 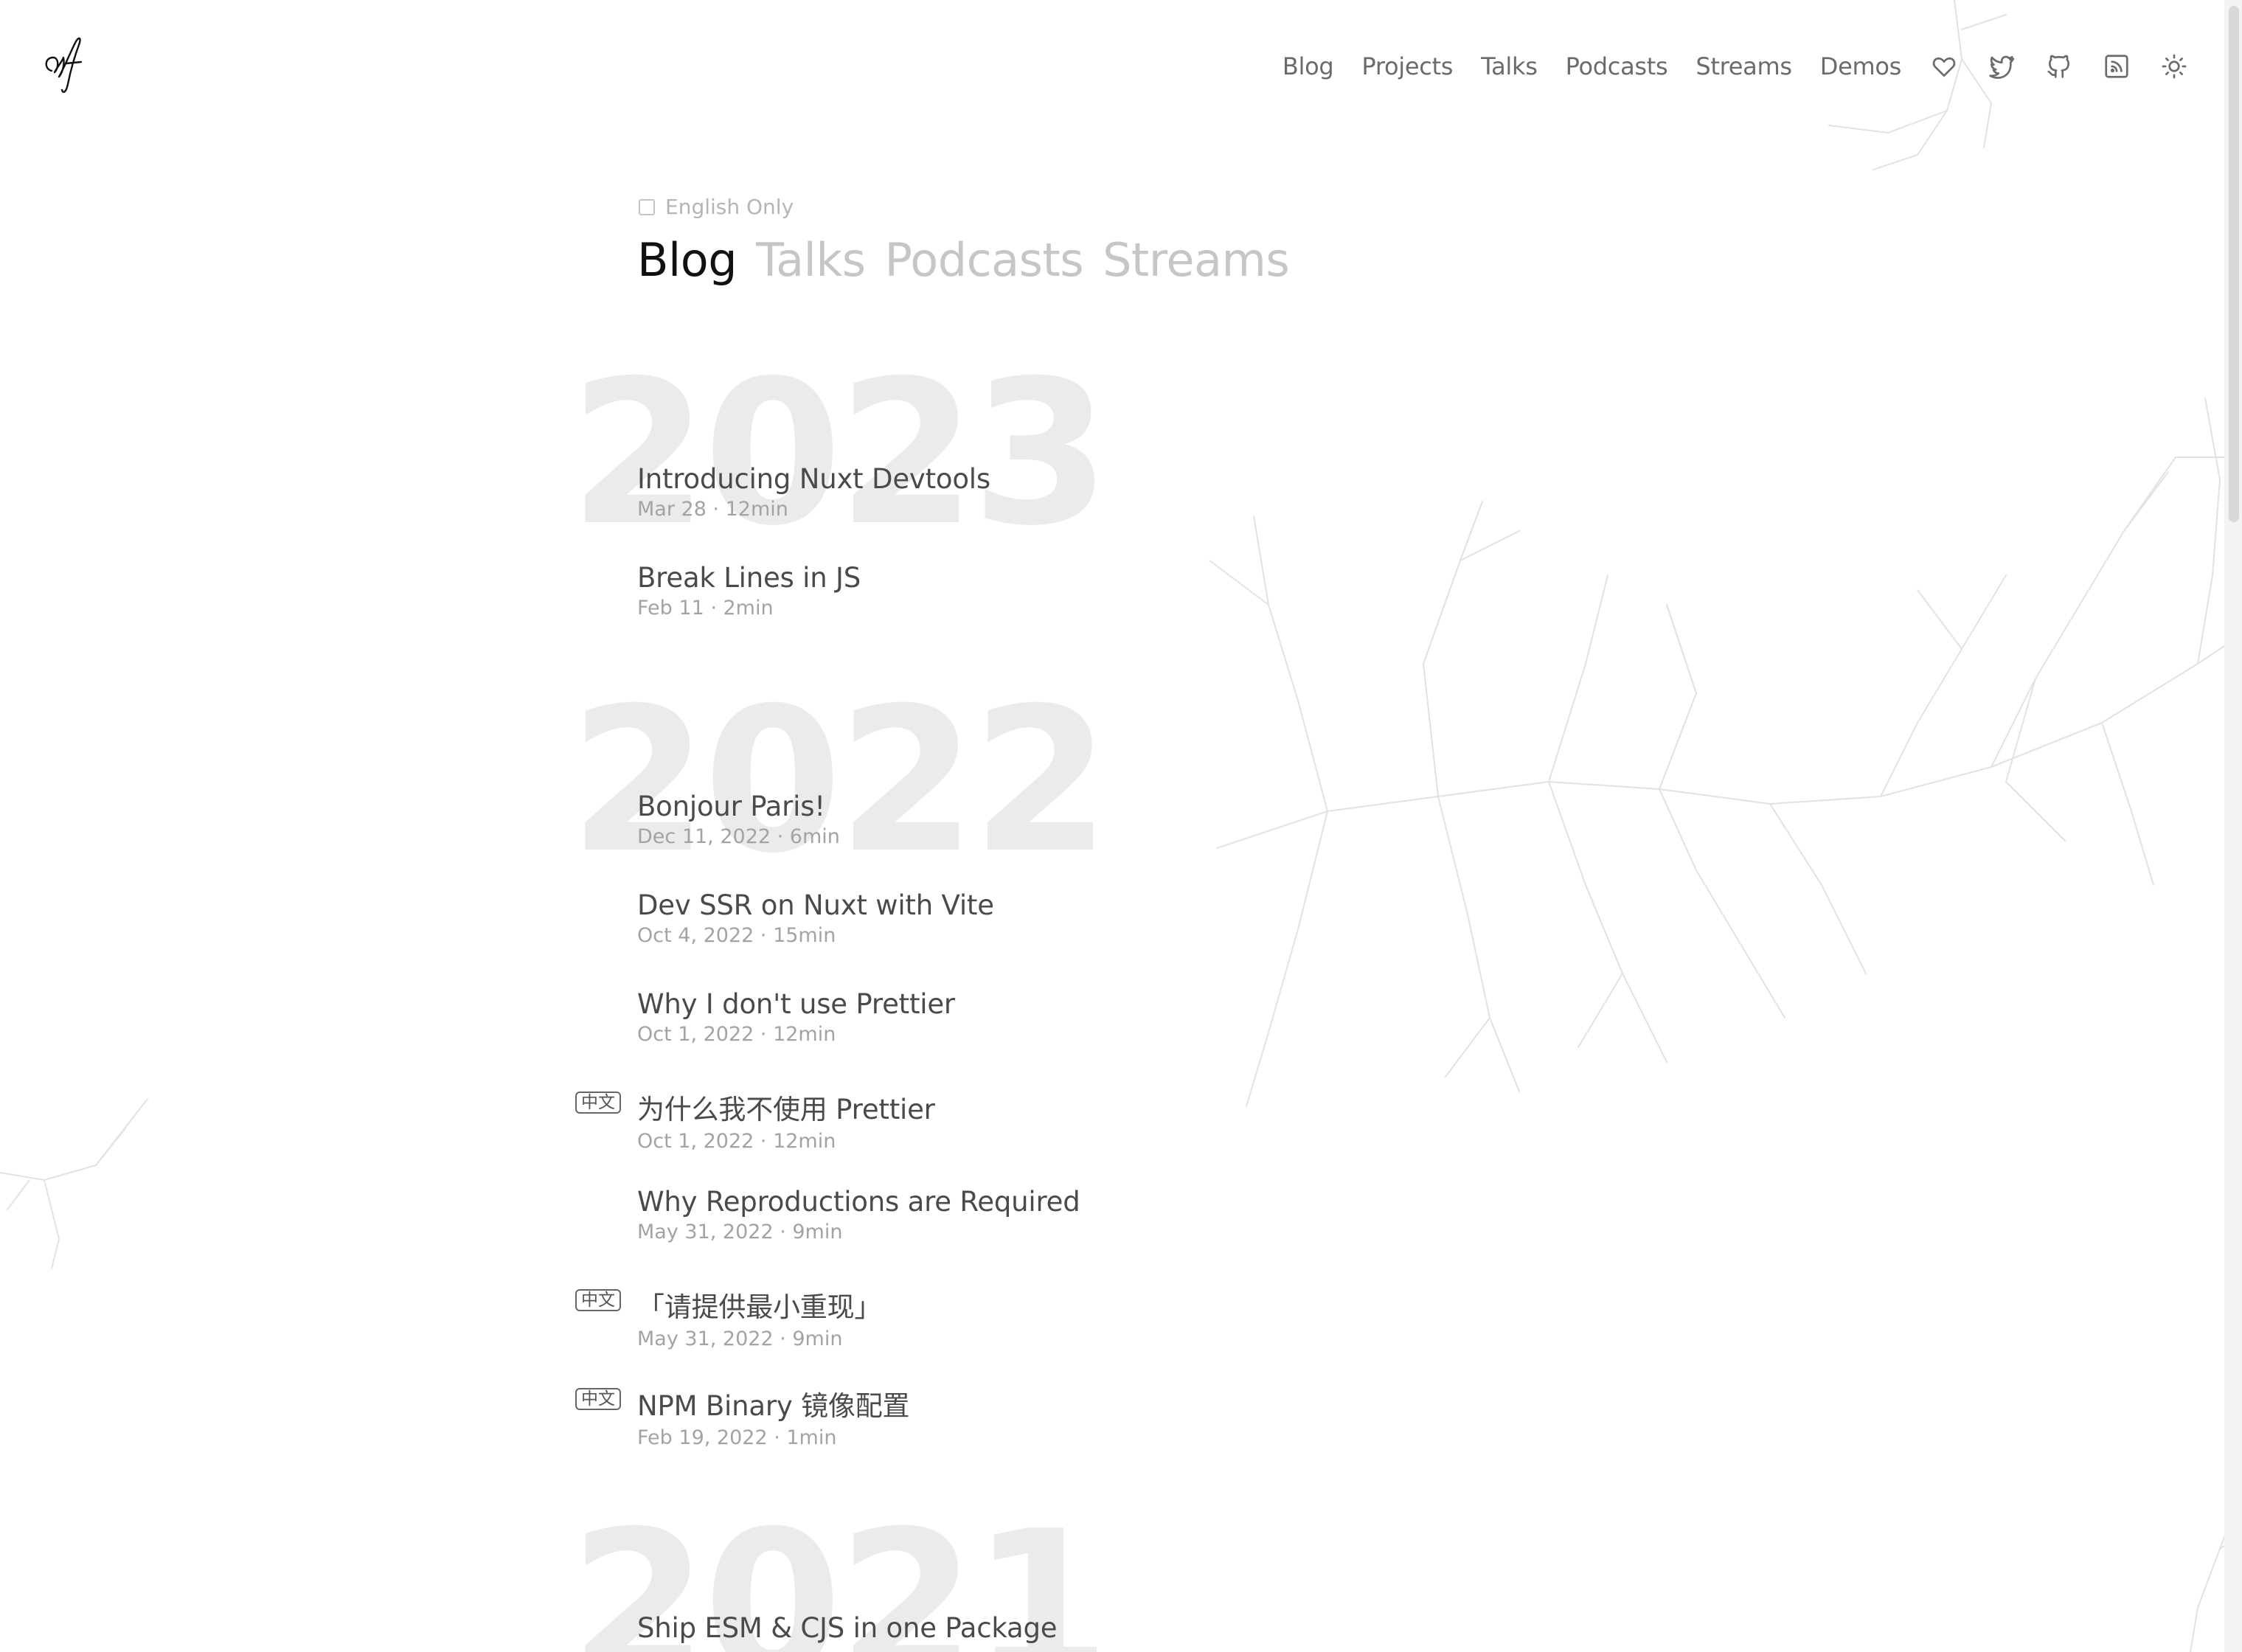 I want to click on scrollbar-thumb, so click(x=2234, y=264).